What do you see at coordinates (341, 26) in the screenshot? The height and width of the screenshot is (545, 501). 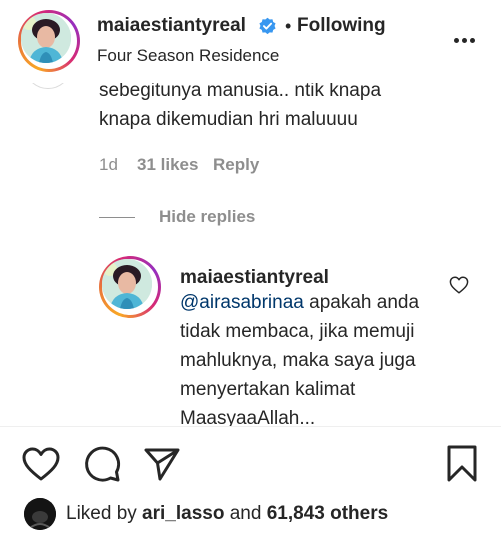 I see `following-button: Following` at bounding box center [341, 26].